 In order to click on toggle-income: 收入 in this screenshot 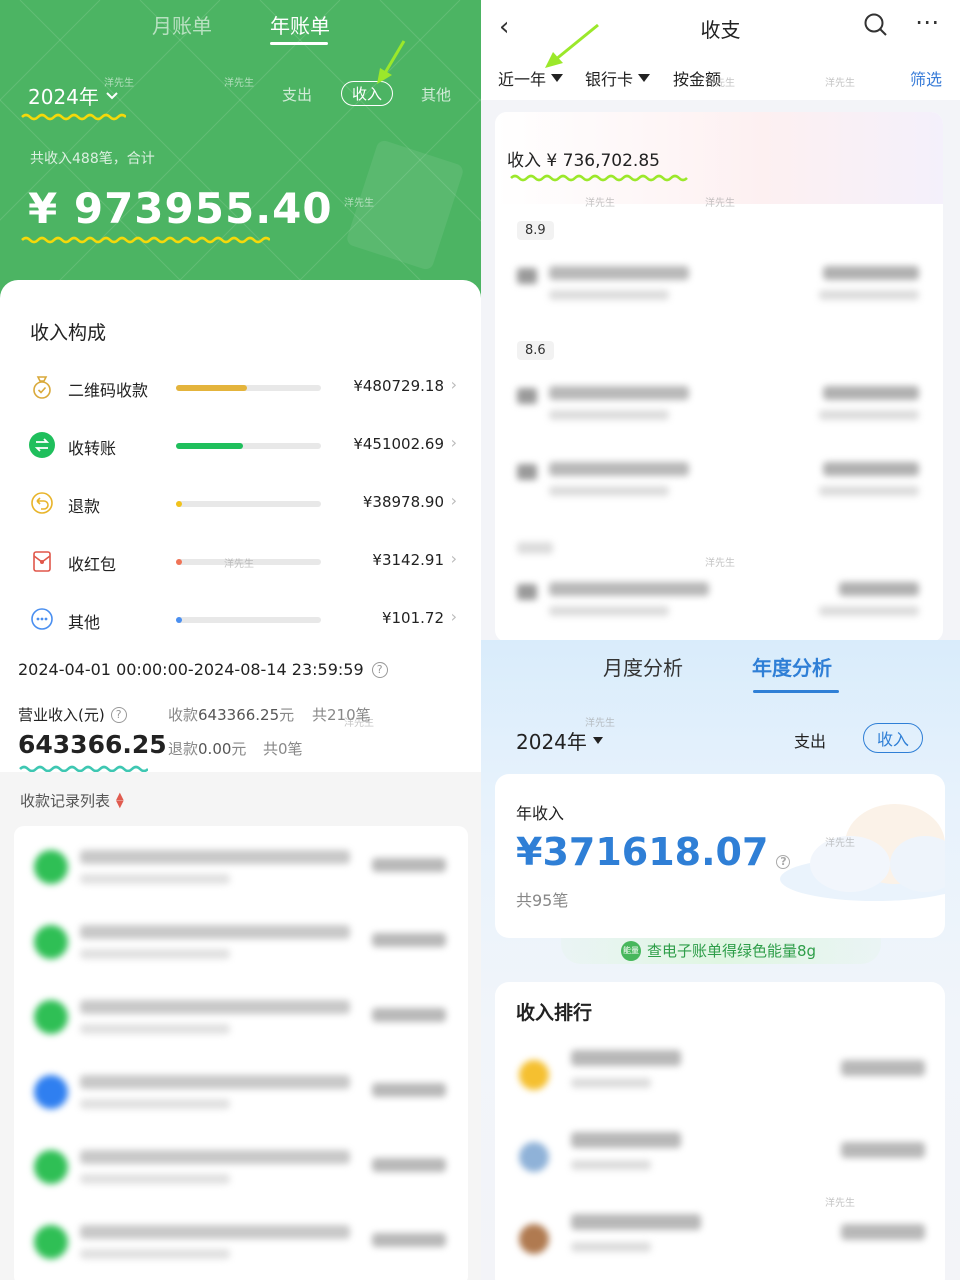, I will do `click(893, 738)`.